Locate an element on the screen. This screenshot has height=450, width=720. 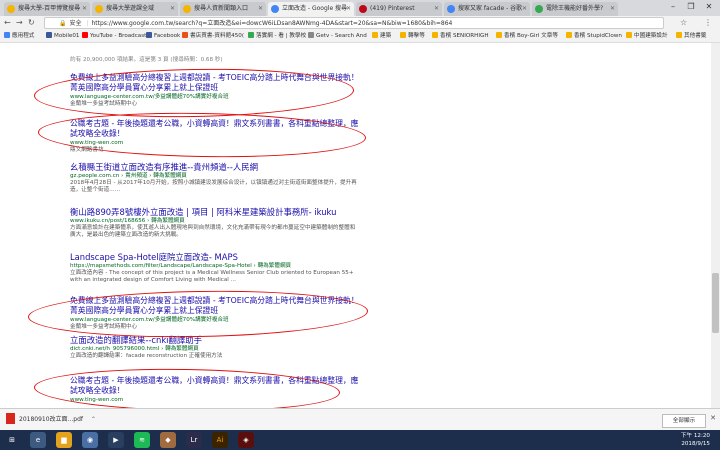
bookmark-label: 落實網 - 看 | 教學校 is located at coordinates (281, 36).